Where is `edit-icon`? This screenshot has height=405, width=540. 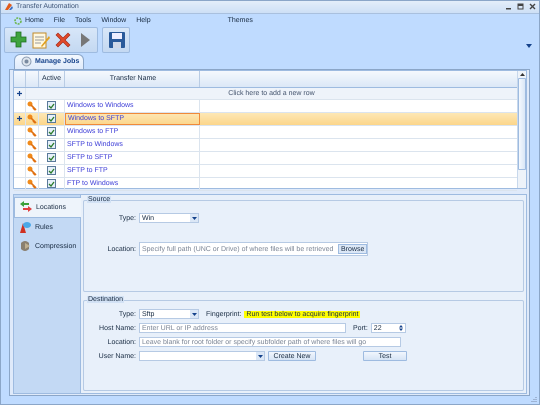
edit-icon is located at coordinates (41, 40).